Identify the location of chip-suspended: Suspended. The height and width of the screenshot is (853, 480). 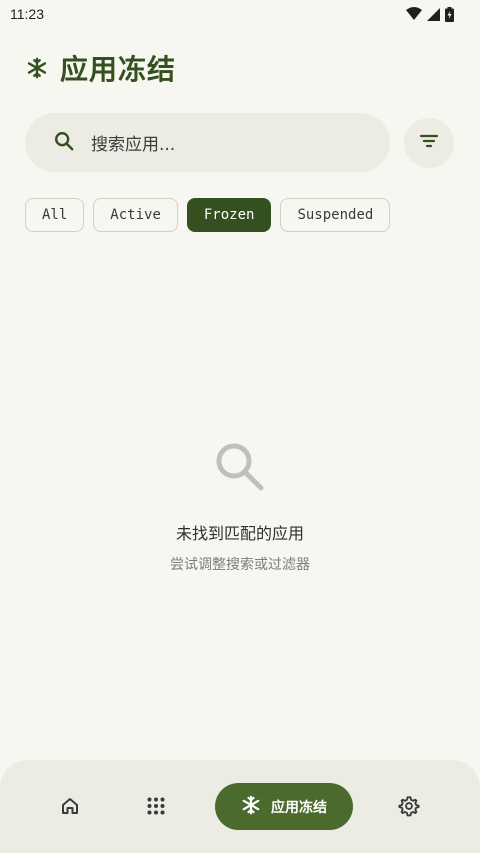
(335, 215).